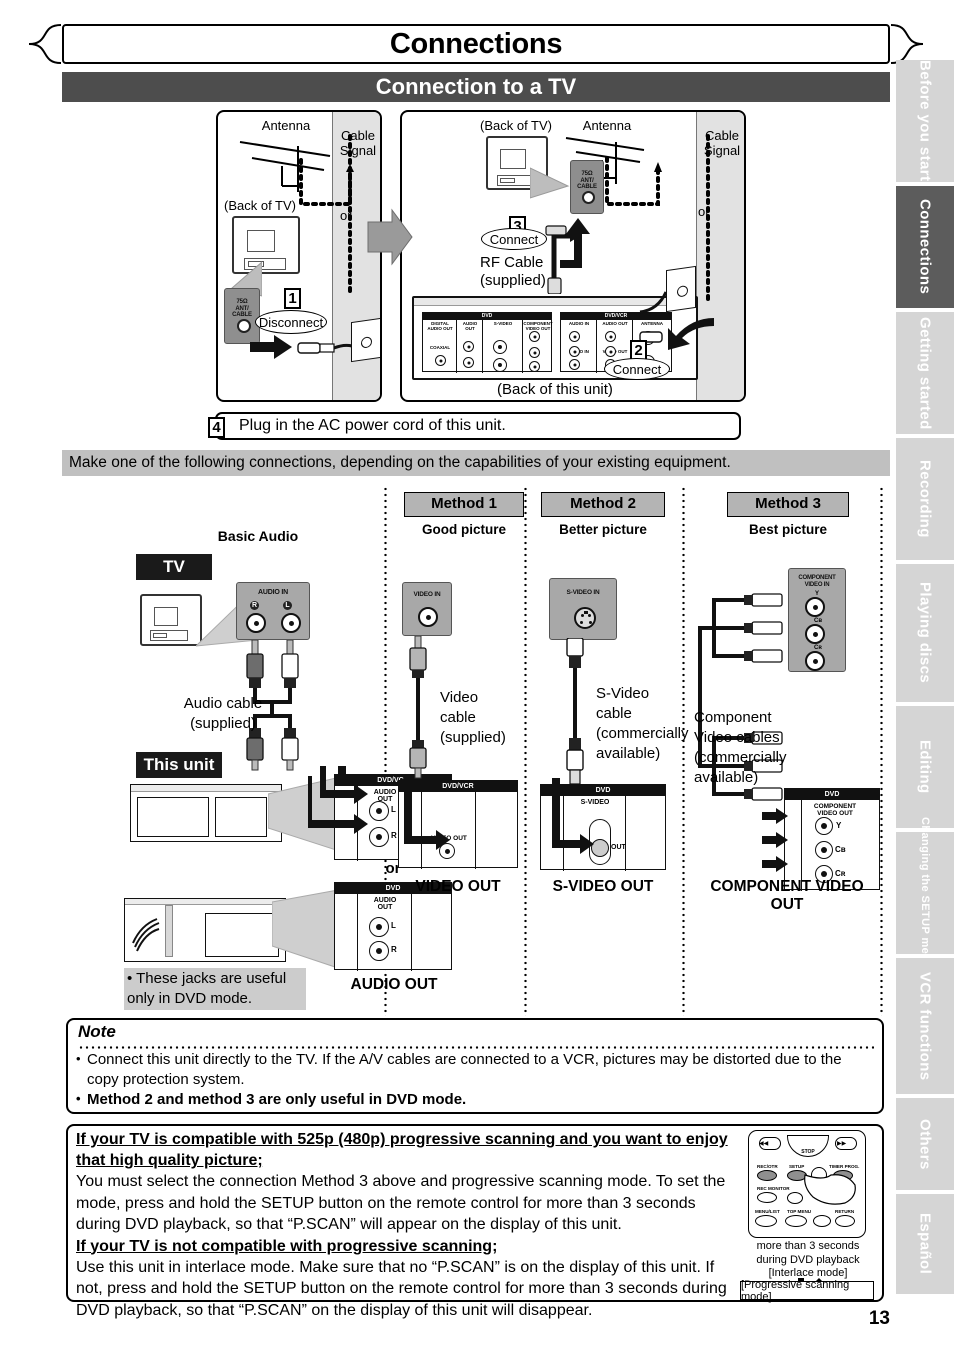 This screenshot has width=954, height=1348. What do you see at coordinates (538, 326) in the screenshot?
I see `rear-label-component-video-out: COMPONENT VIDEO OUT` at bounding box center [538, 326].